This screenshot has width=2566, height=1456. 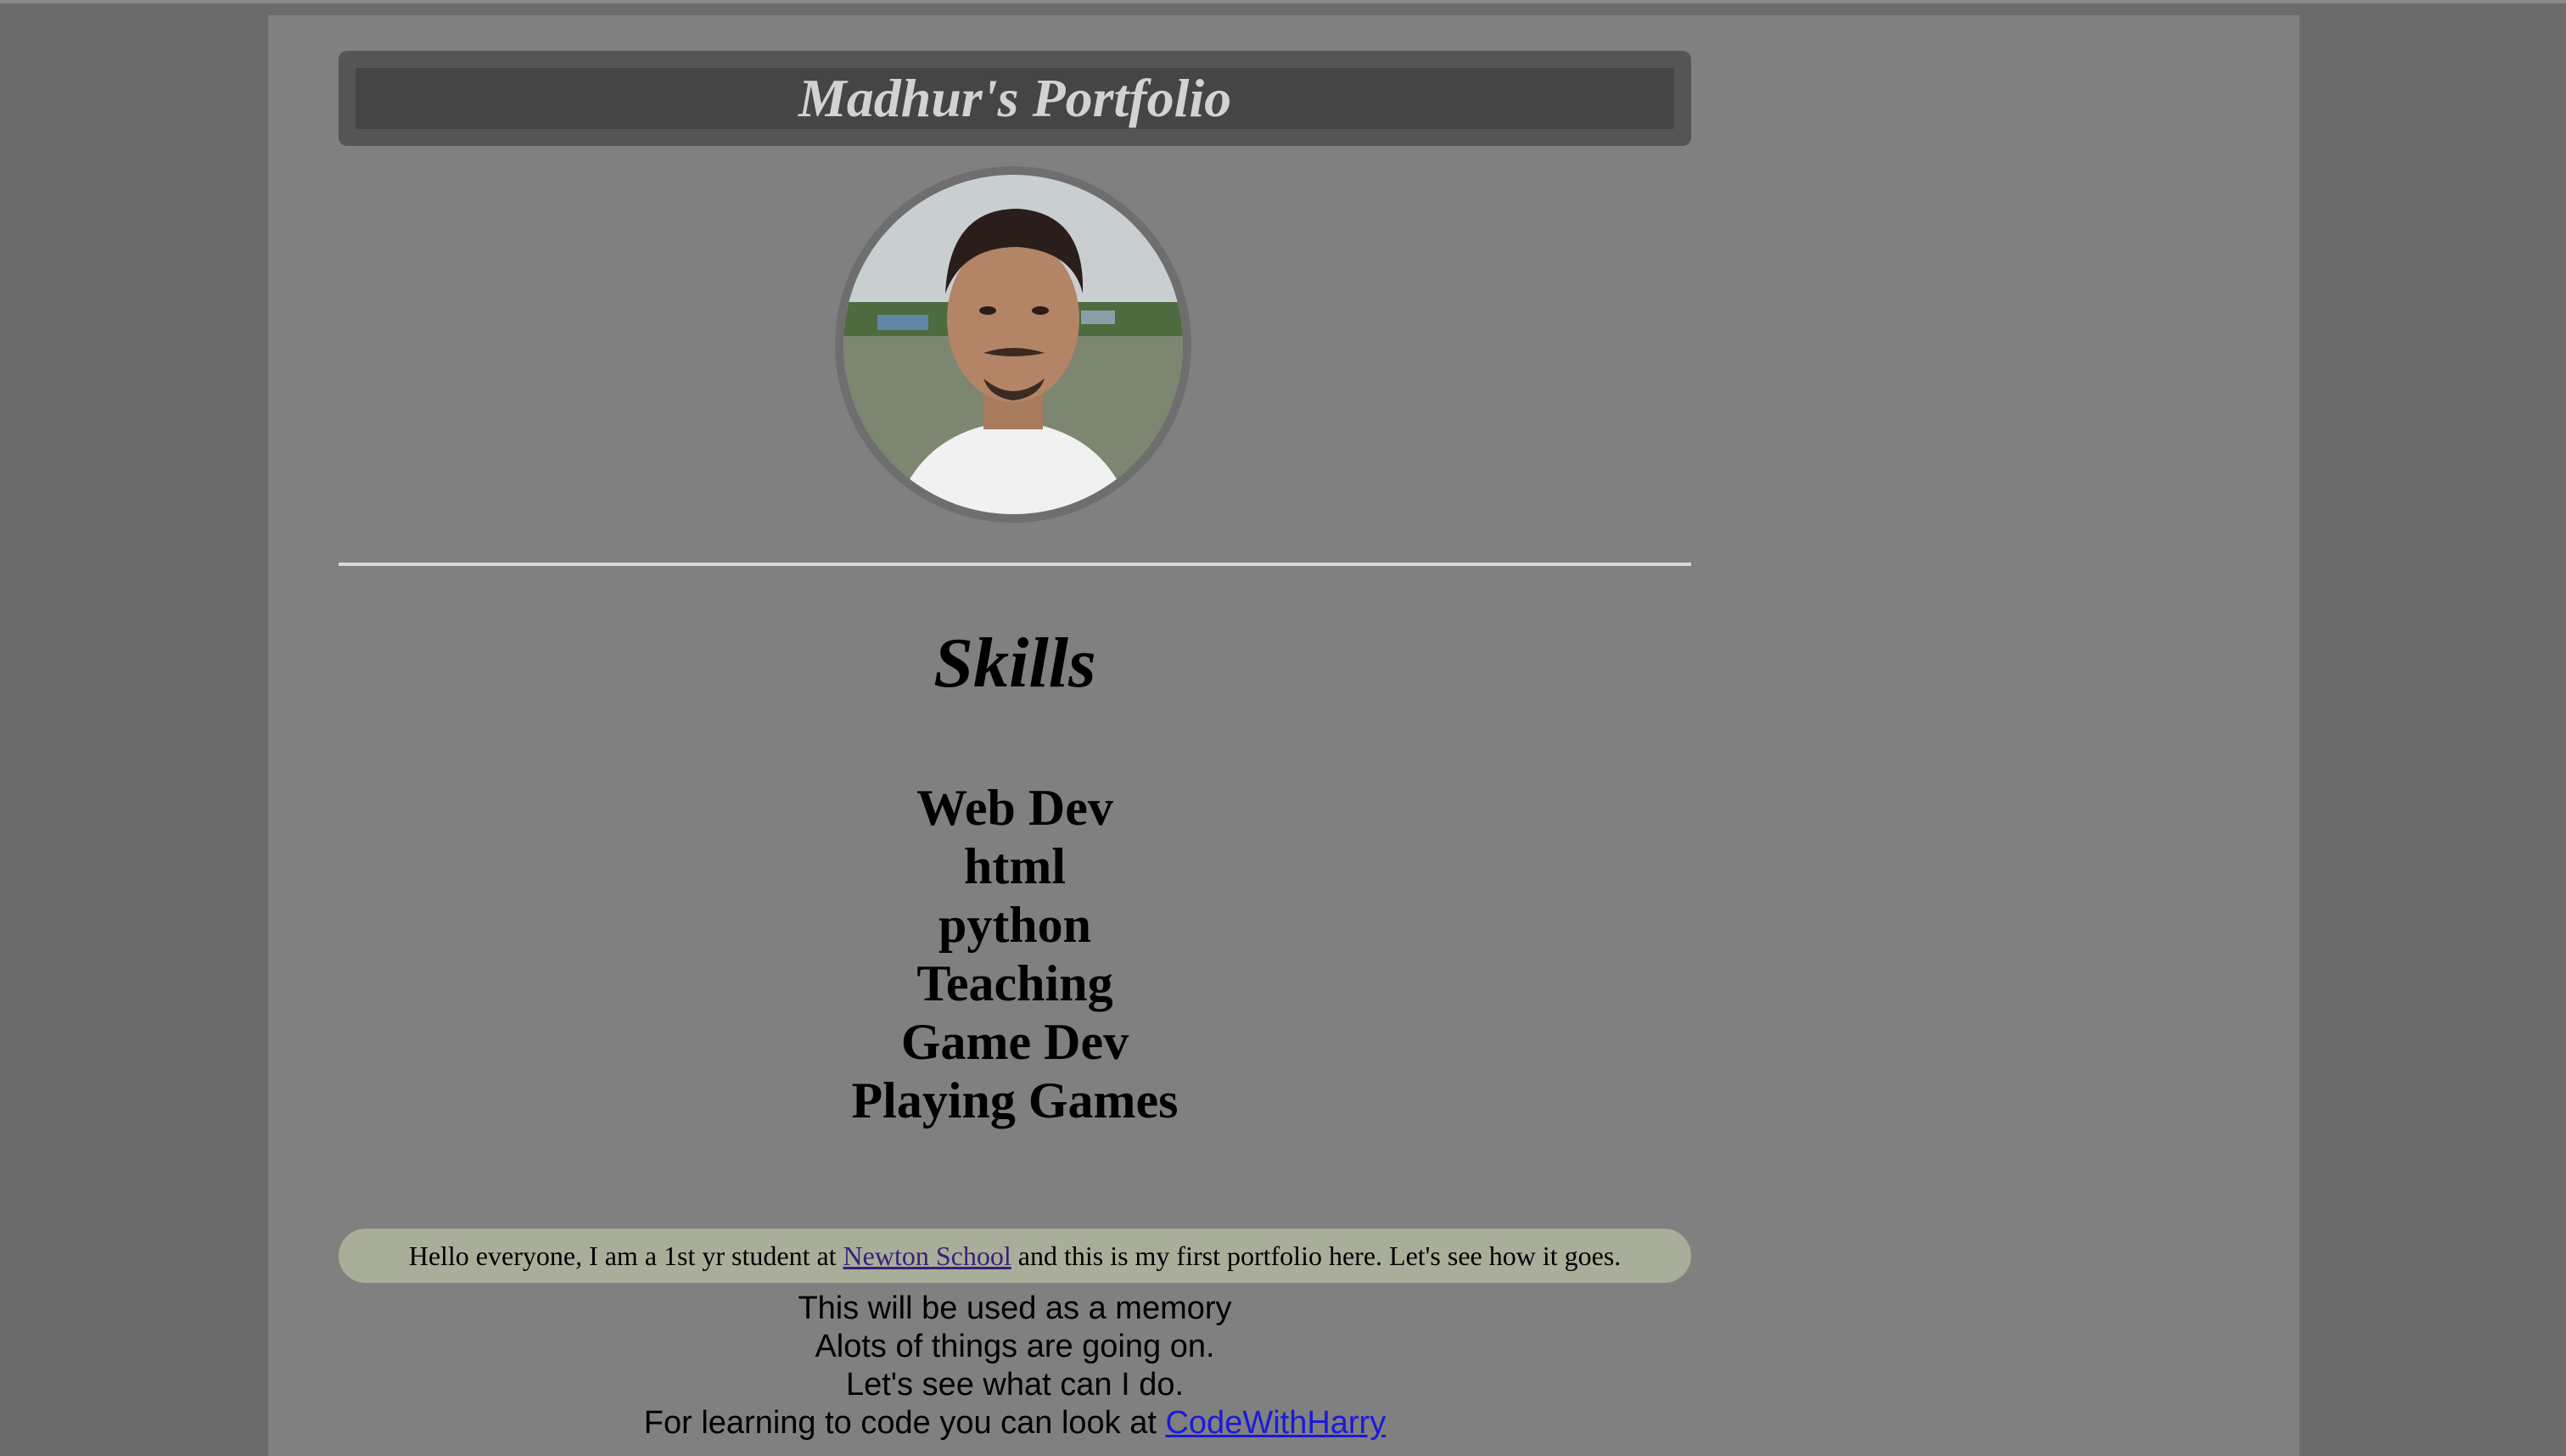 I want to click on avatar-image, so click(x=1013, y=345).